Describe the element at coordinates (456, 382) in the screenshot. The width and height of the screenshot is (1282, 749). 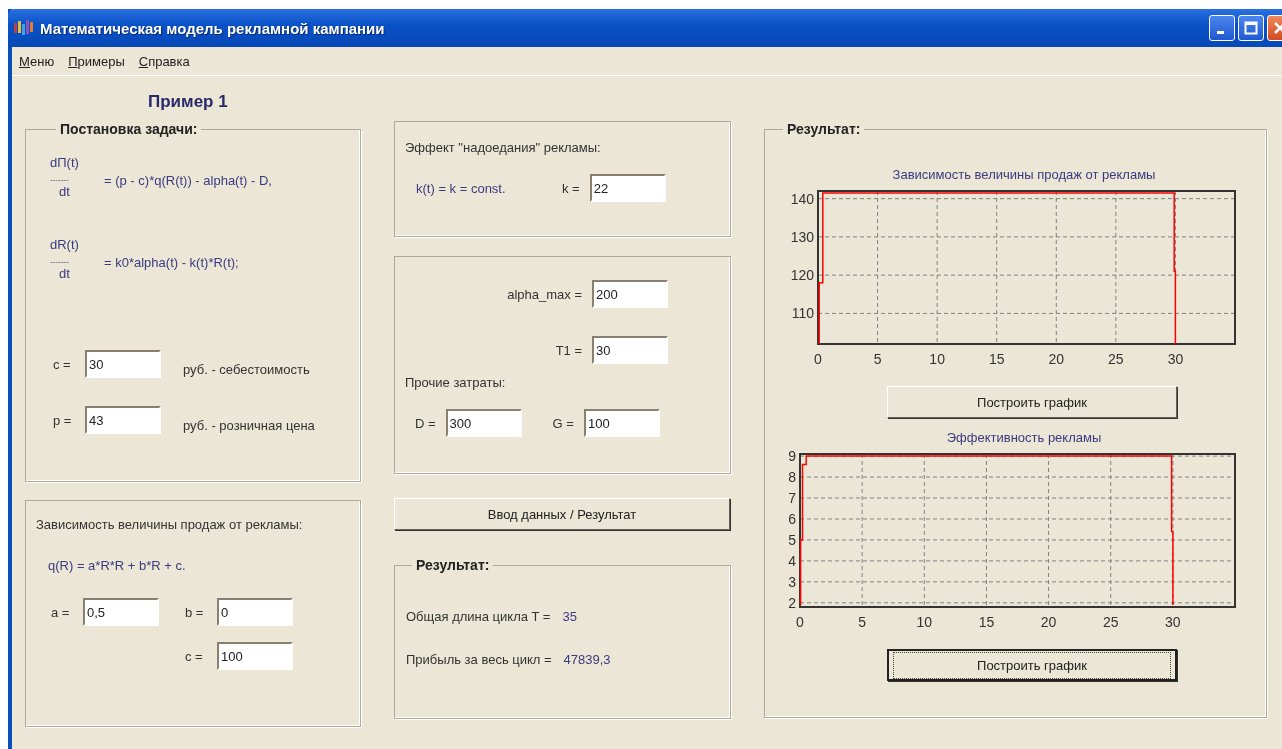
I see `section-label: Прочие затраты:` at that location.